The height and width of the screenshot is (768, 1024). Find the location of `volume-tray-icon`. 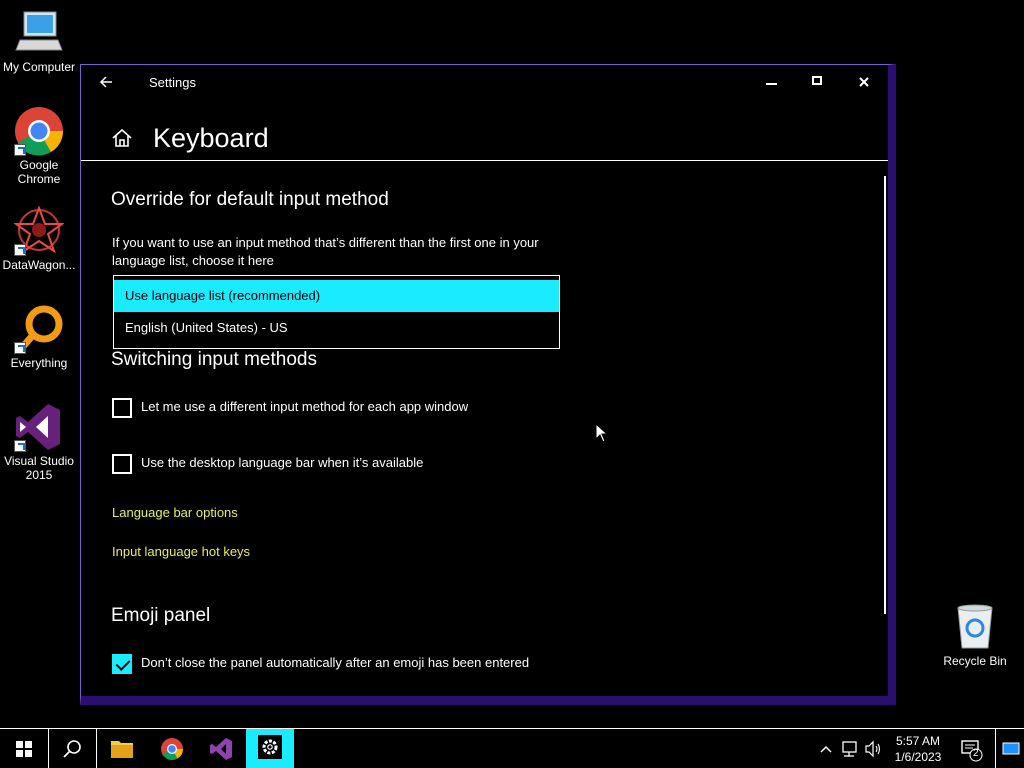

volume-tray-icon is located at coordinates (873, 748).